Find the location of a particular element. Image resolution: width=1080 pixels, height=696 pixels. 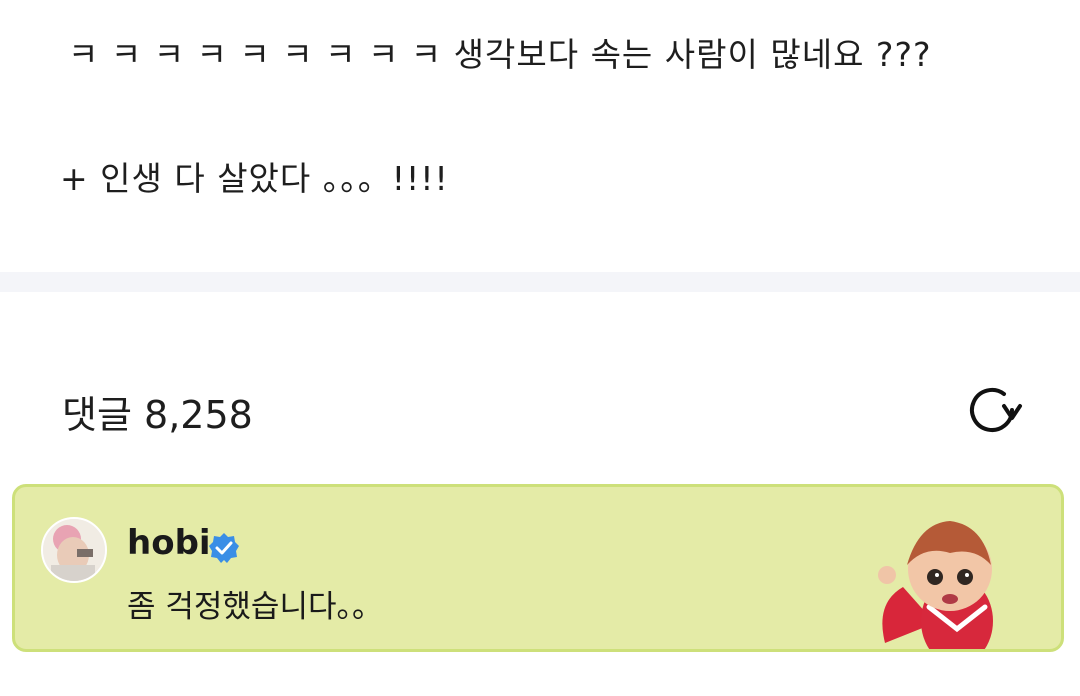

post-text-line-1: ㅋ ㅋ ㅋ ㅋ ㅋ ㅋ ㅋ ㅋ ㅋ 생각보다 속는 사람이 많네요 ??? is located at coordinates (500, 54).